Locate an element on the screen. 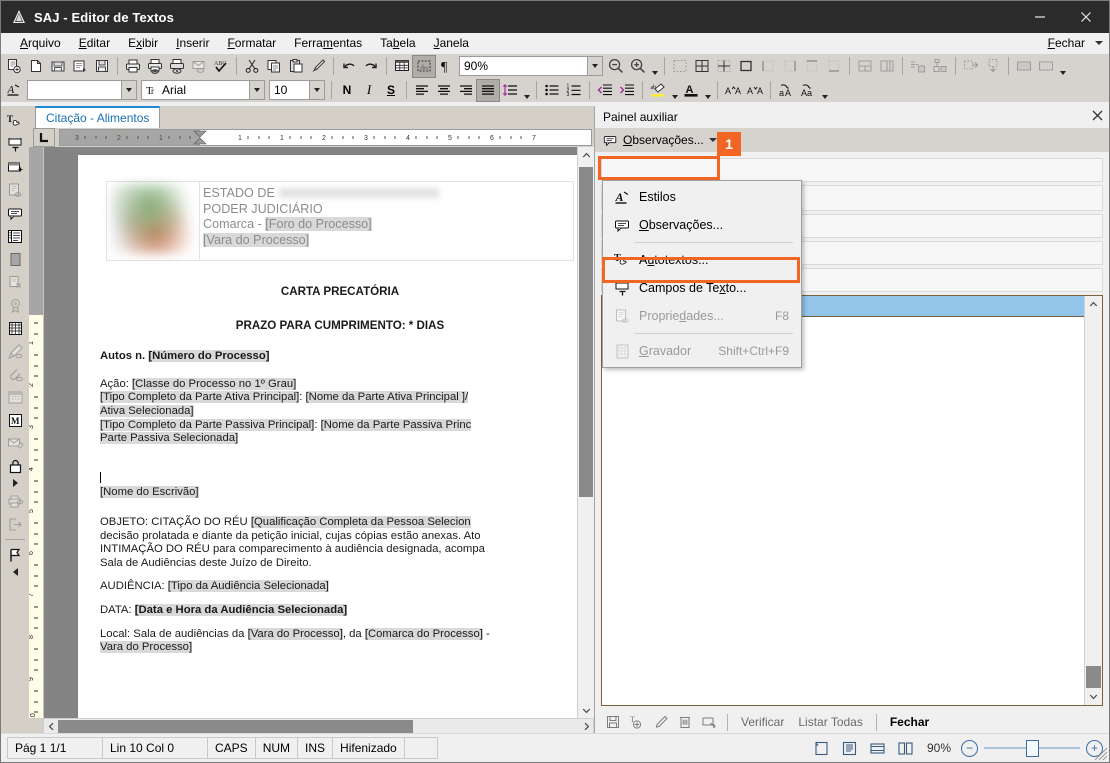  menu-ferramentas: Ferramentas is located at coordinates (328, 43).